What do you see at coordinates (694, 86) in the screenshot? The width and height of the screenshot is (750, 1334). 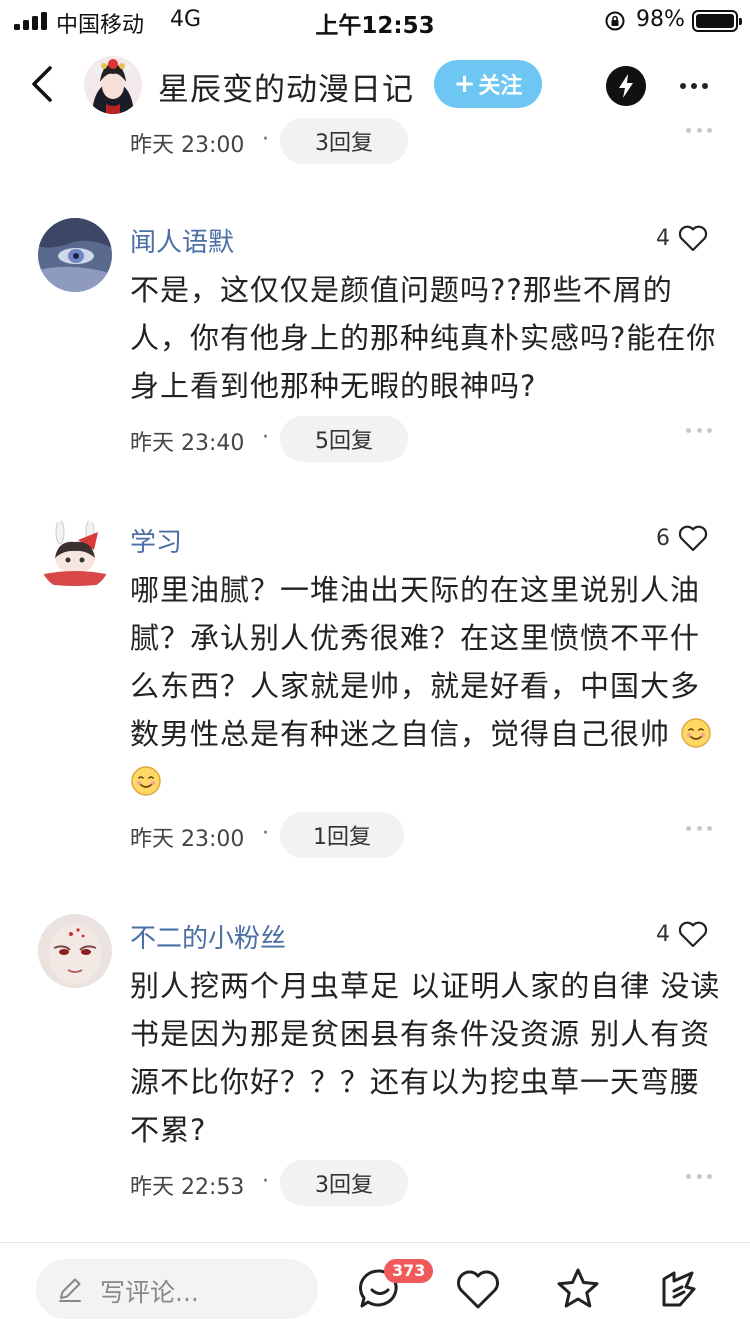 I see `more-options-icon` at bounding box center [694, 86].